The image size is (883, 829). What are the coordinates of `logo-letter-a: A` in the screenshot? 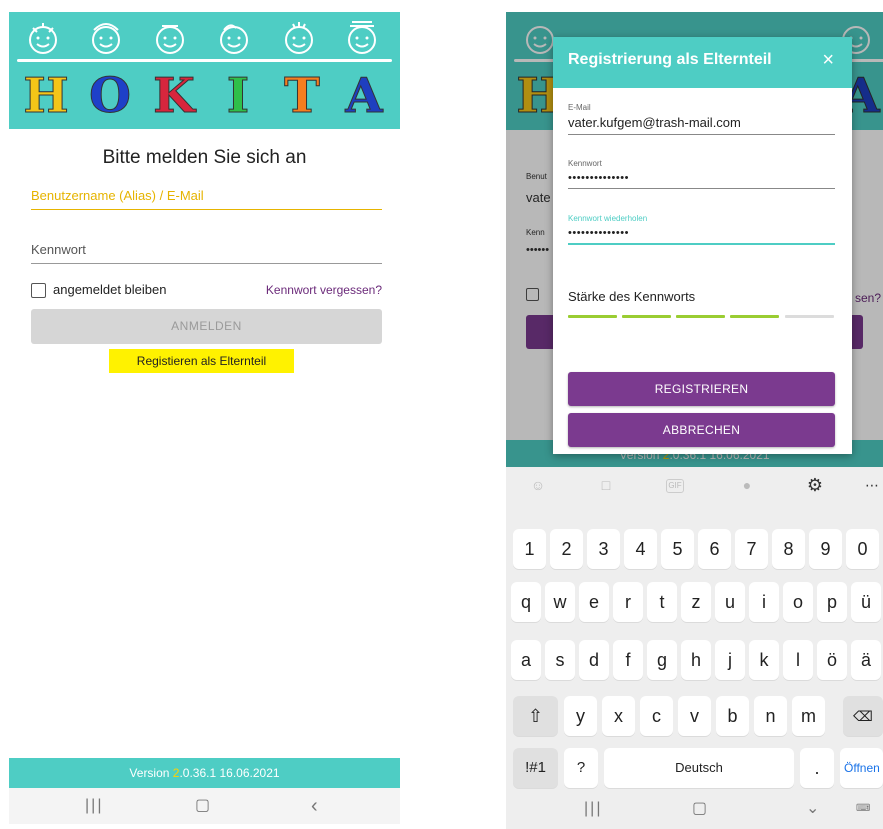 It's located at (364, 96).